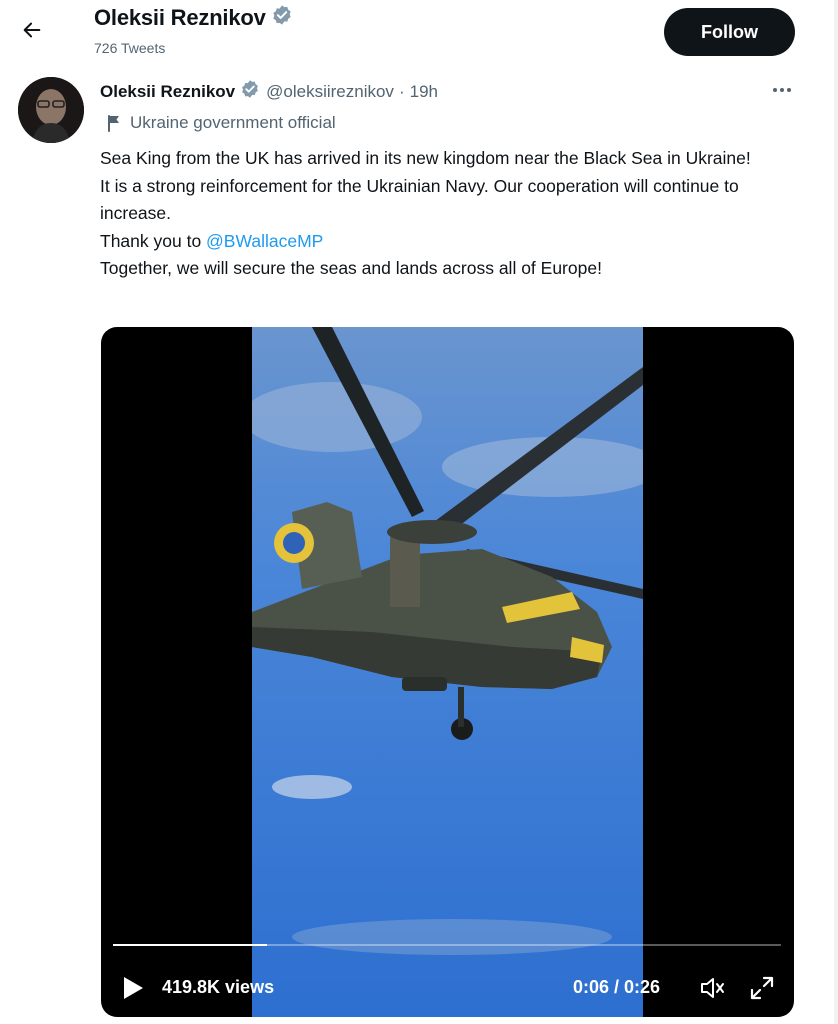 This screenshot has width=838, height=1024. I want to click on volume-muted-icon, so click(712, 988).